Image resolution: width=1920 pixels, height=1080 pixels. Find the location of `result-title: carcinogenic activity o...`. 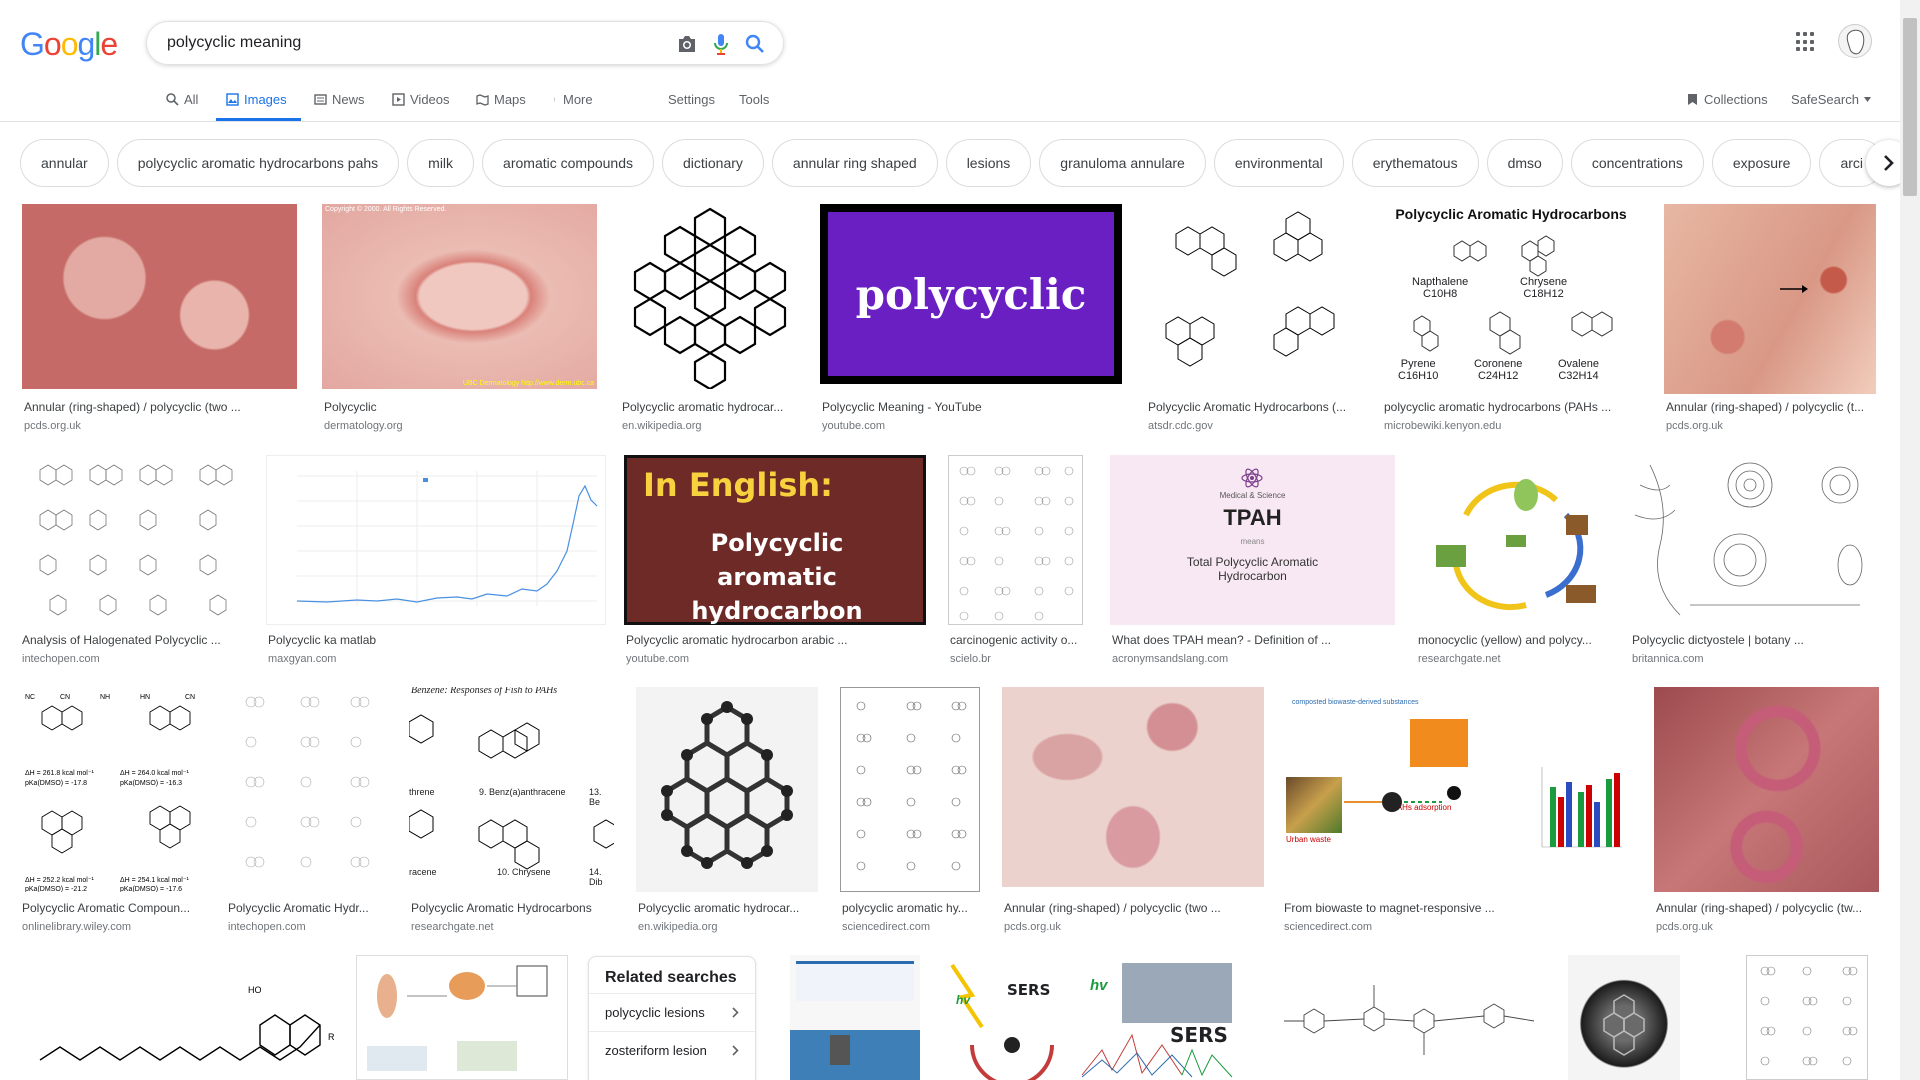

result-title: carcinogenic activity o... is located at coordinates (1016, 640).